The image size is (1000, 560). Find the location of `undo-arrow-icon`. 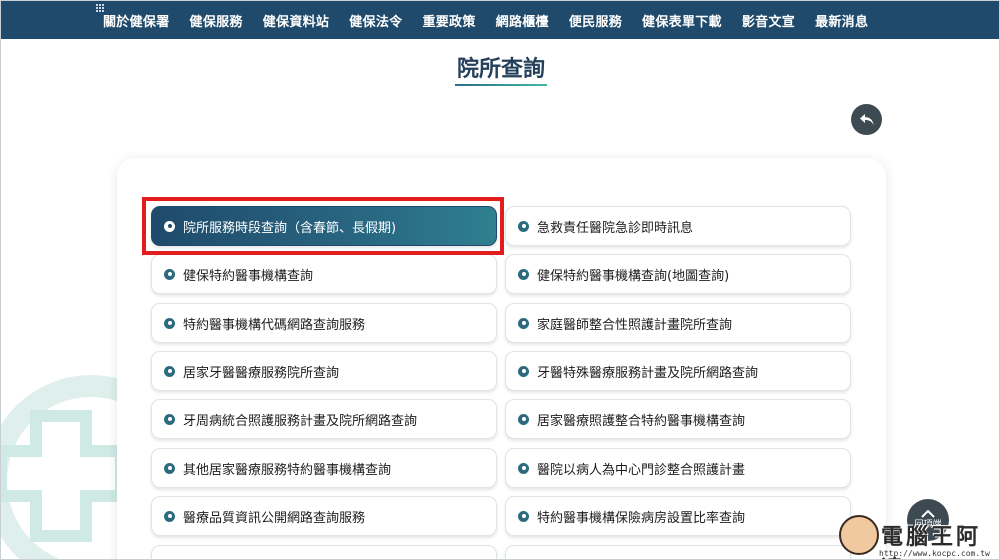

undo-arrow-icon is located at coordinates (866, 119).